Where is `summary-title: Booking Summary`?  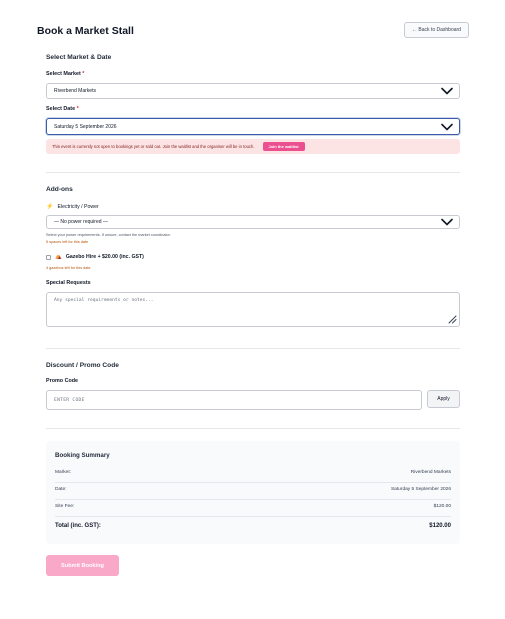 summary-title: Booking Summary is located at coordinates (82, 455).